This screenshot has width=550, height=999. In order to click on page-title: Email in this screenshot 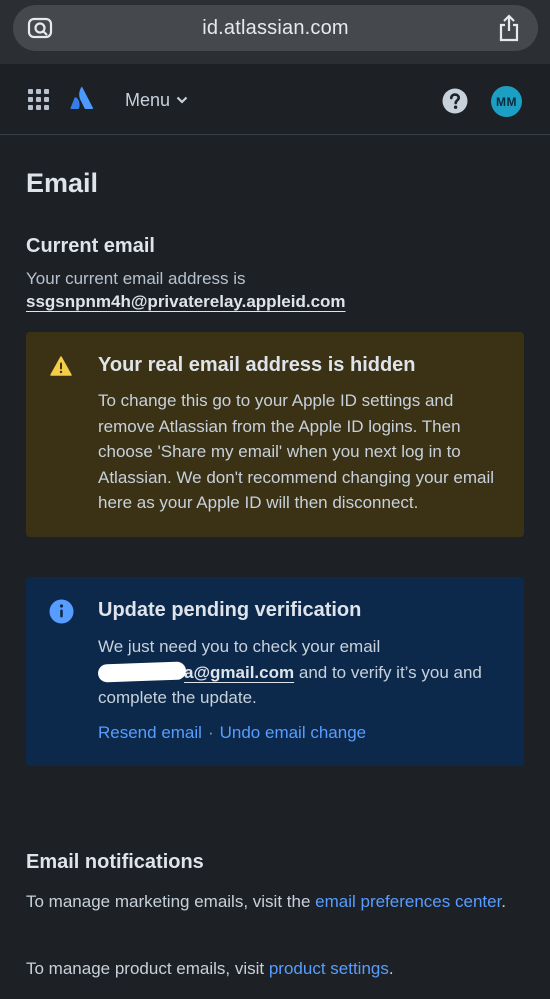, I will do `click(62, 183)`.